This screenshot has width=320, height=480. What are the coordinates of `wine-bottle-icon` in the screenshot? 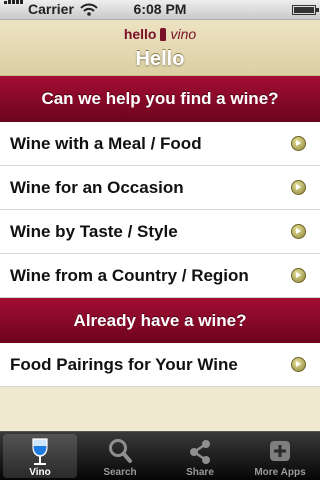 It's located at (163, 34).